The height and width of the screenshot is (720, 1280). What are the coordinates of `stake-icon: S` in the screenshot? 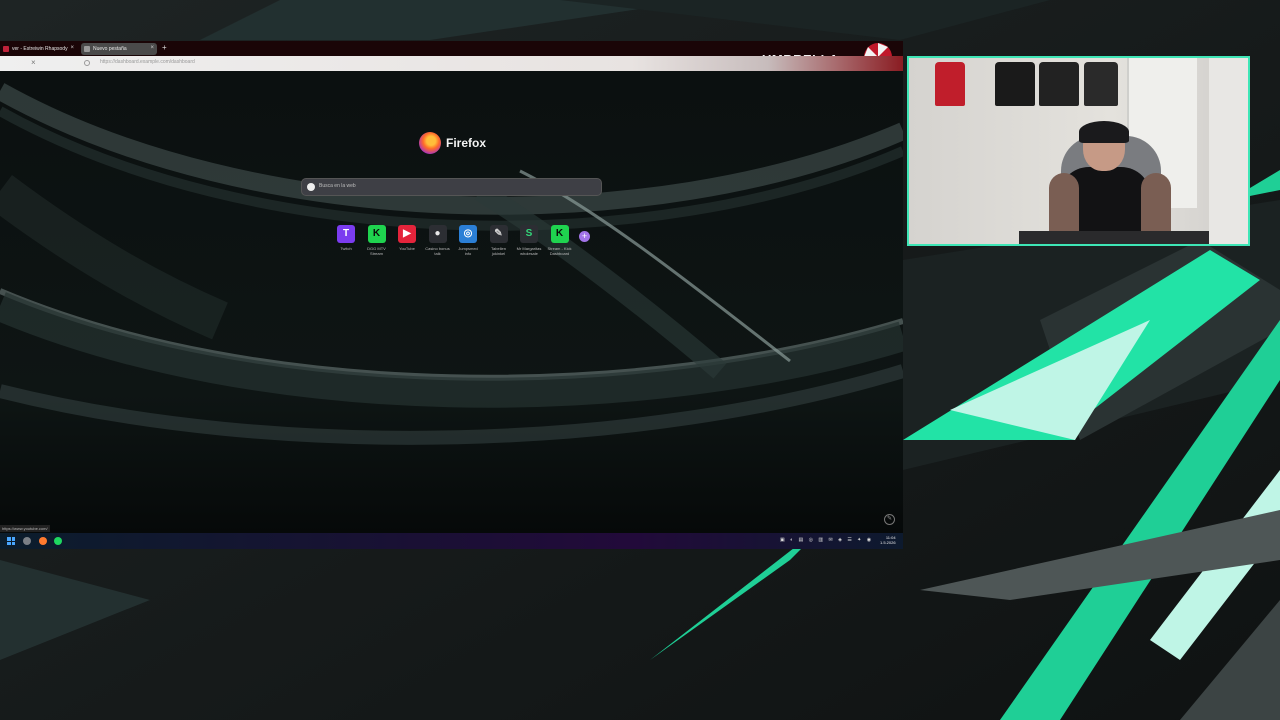 It's located at (529, 234).